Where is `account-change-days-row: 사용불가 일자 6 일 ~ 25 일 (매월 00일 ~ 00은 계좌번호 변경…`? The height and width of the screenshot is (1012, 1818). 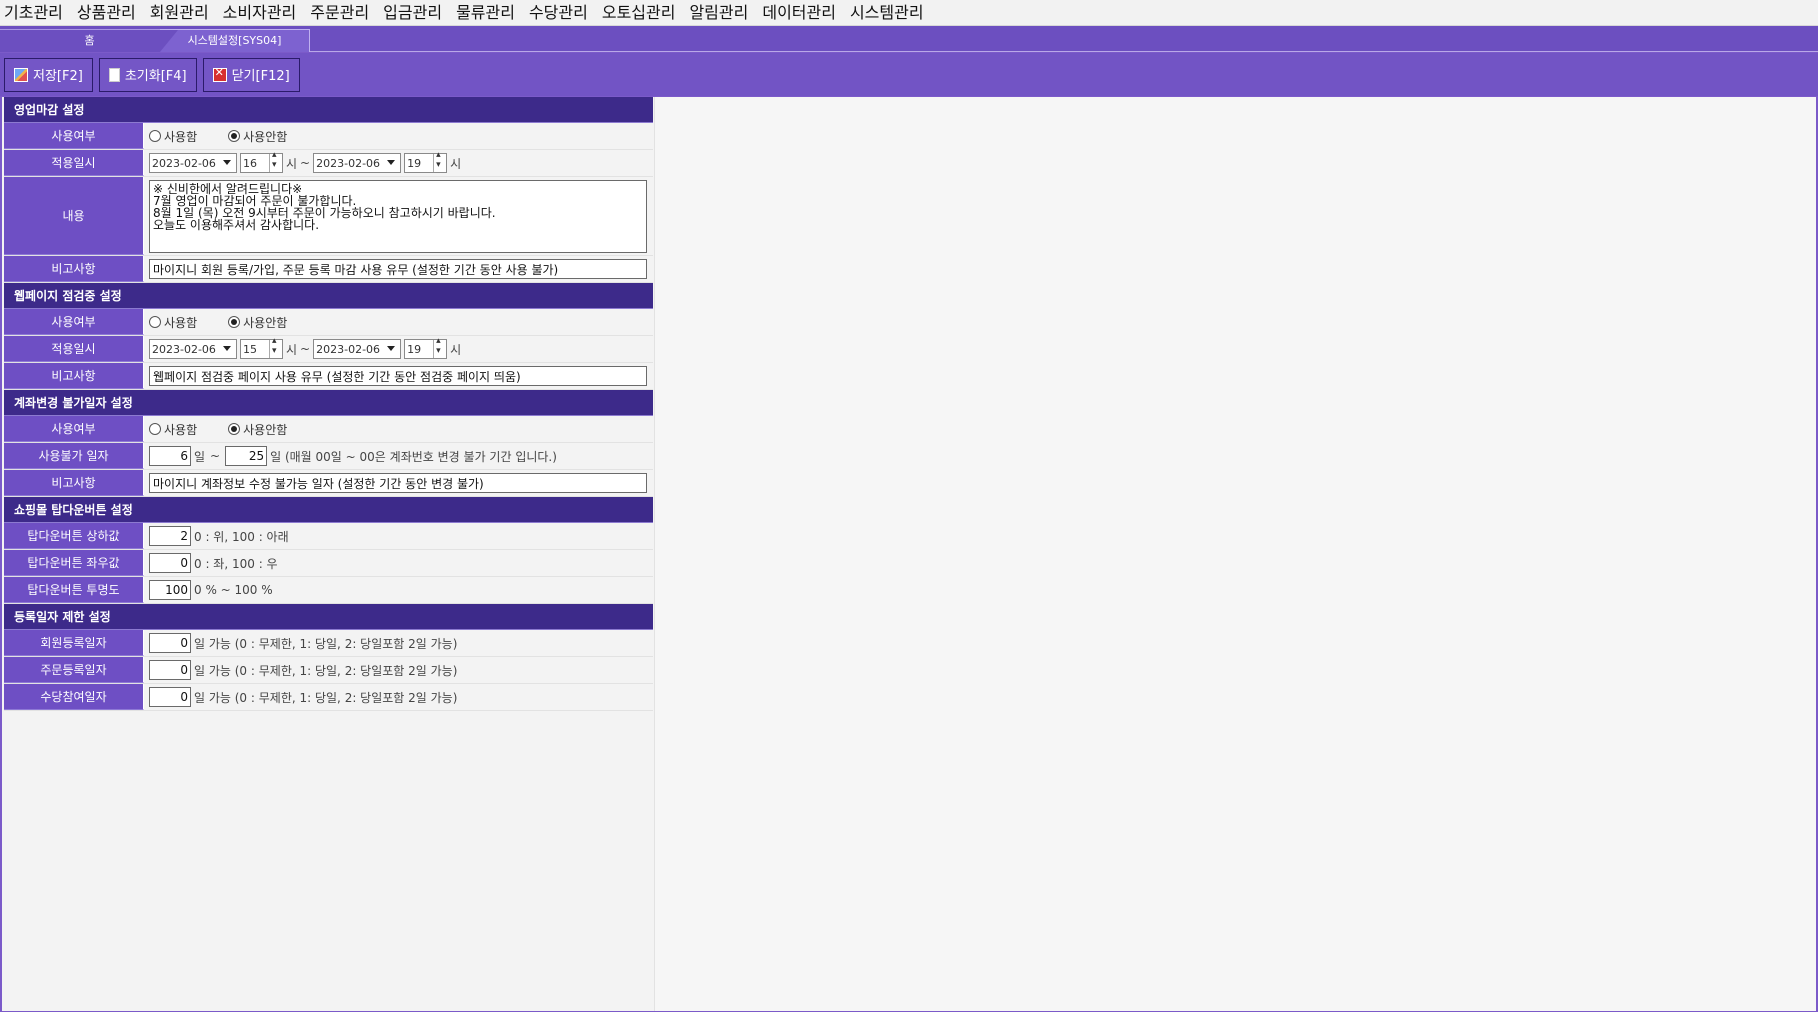 account-change-days-row: 사용불가 일자 6 일 ~ 25 일 (매월 00일 ~ 00은 계좌번호 변경… is located at coordinates (328, 456).